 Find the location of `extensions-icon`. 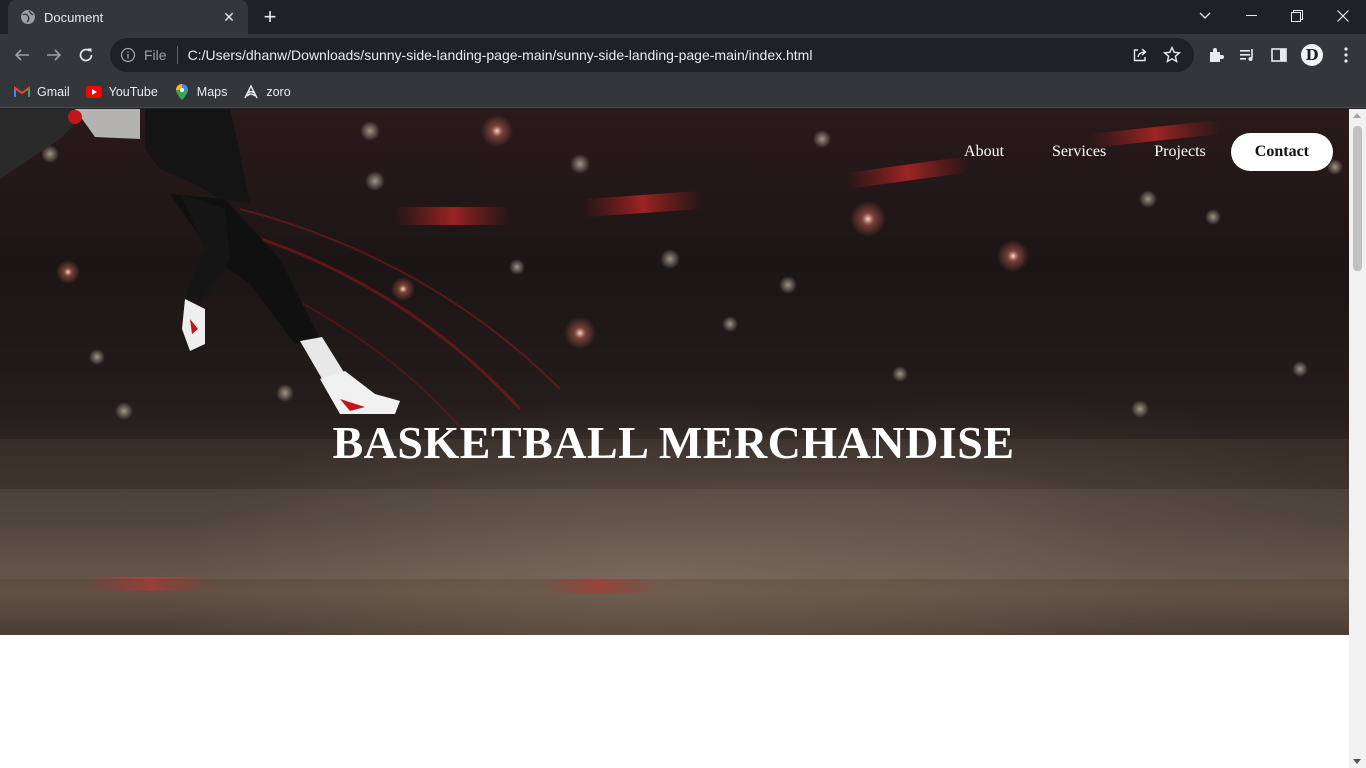

extensions-icon is located at coordinates (1216, 55).